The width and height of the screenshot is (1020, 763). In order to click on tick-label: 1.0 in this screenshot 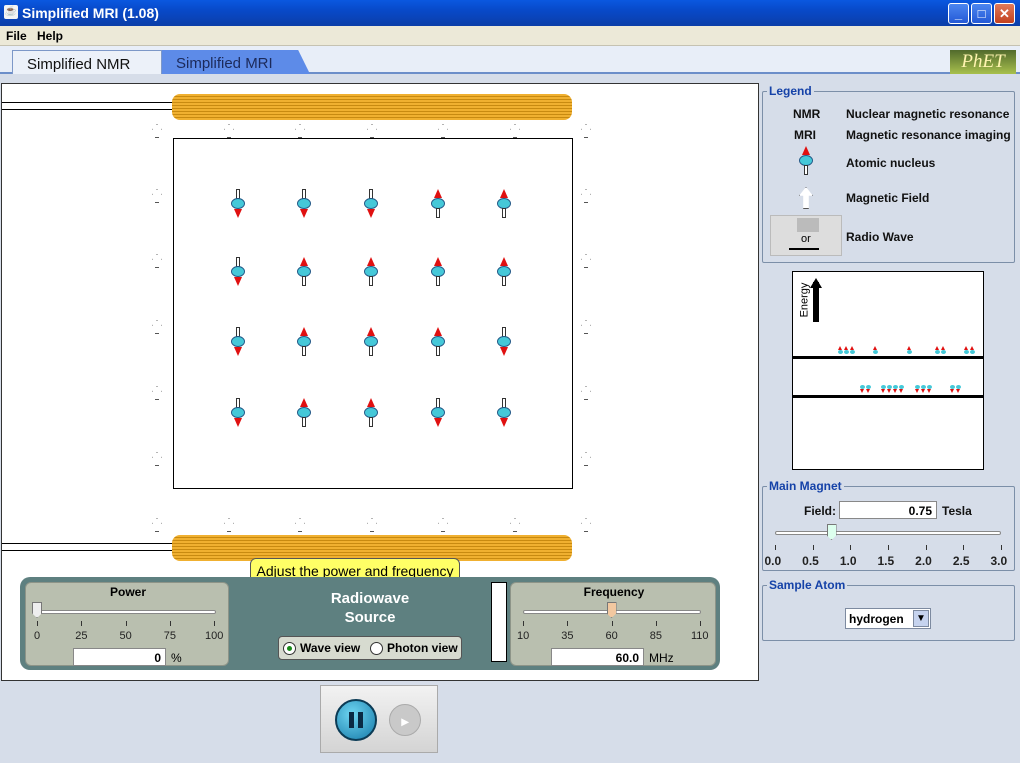, I will do `click(848, 561)`.